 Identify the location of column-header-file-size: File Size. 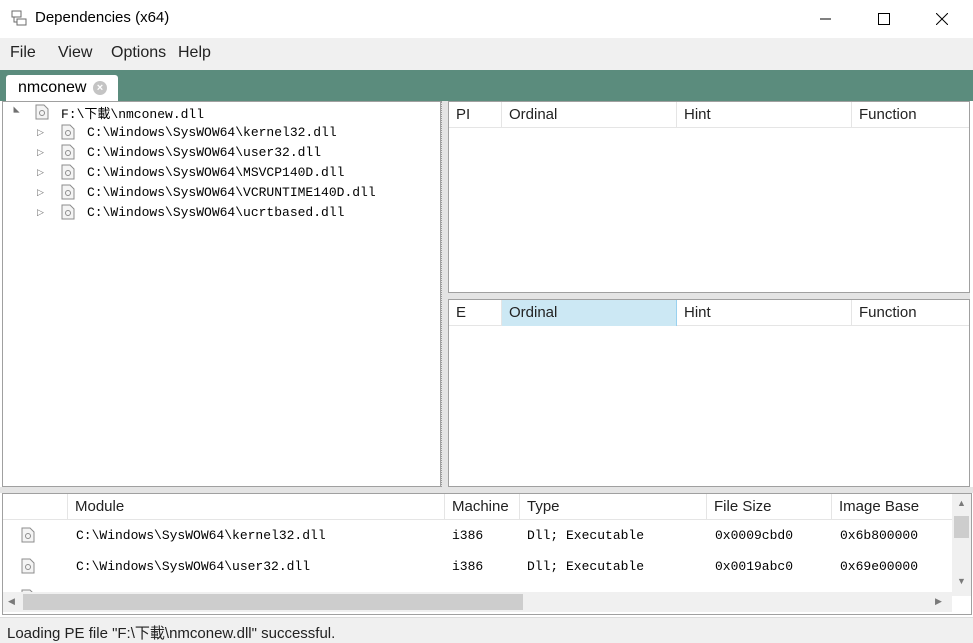
(769, 507).